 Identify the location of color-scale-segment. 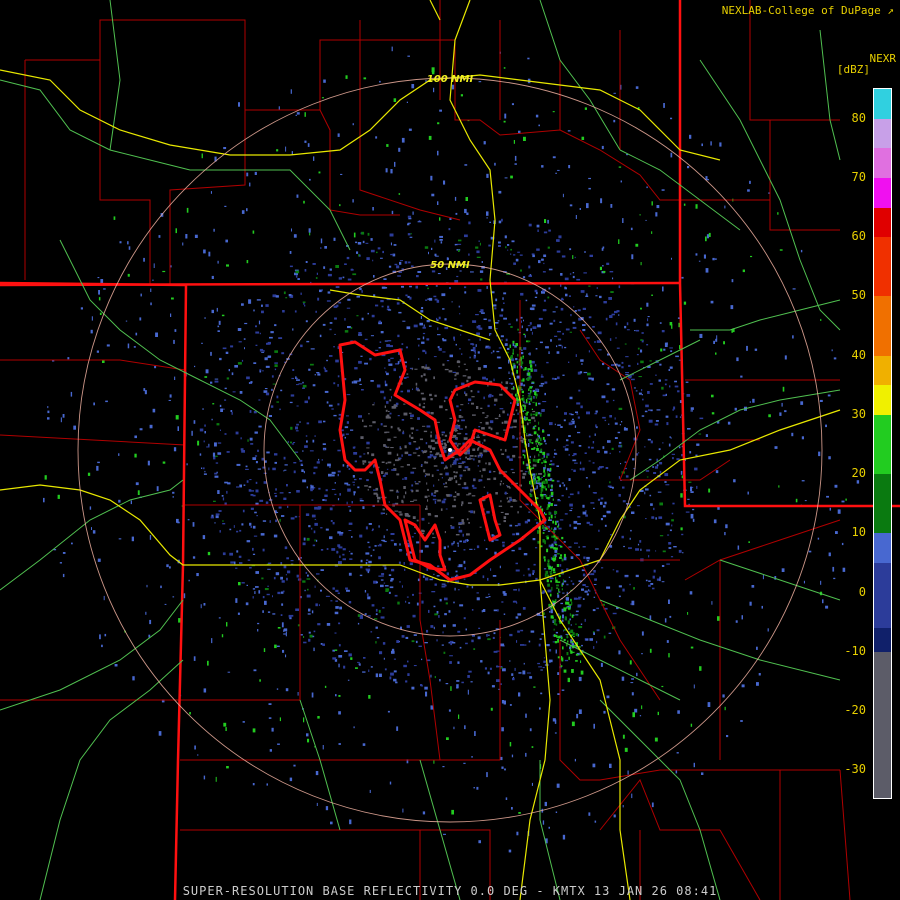
(882, 104).